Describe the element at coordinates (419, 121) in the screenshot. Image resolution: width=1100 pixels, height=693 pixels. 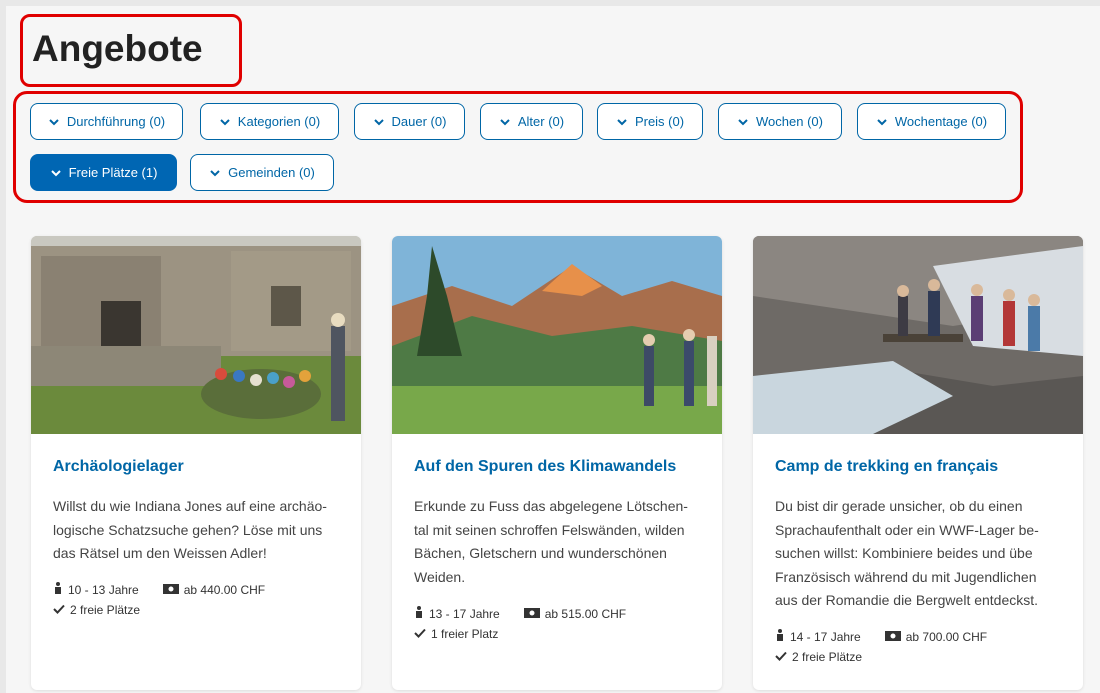
I see `filter-label: Dauer (0)` at that location.